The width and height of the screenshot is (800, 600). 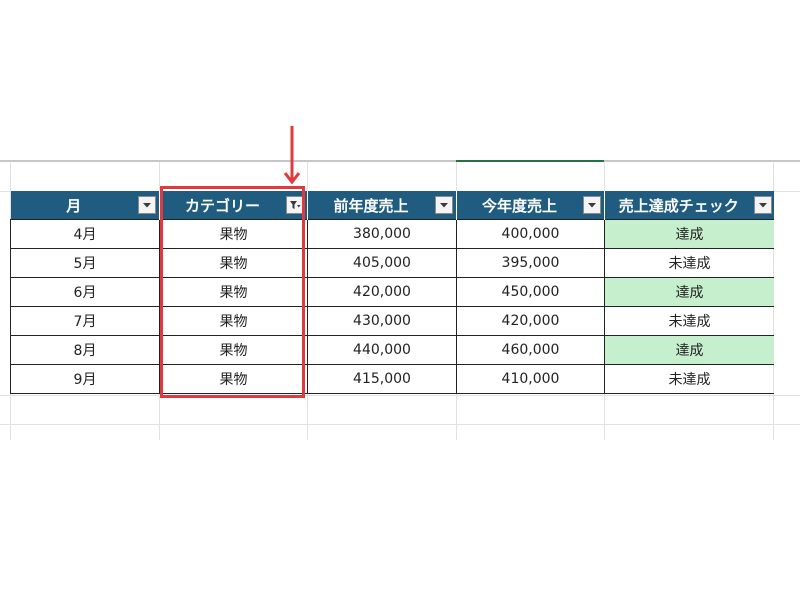 I want to click on table-row: 7月 果物 430,000 420,000 未達成, so click(x=392, y=321).